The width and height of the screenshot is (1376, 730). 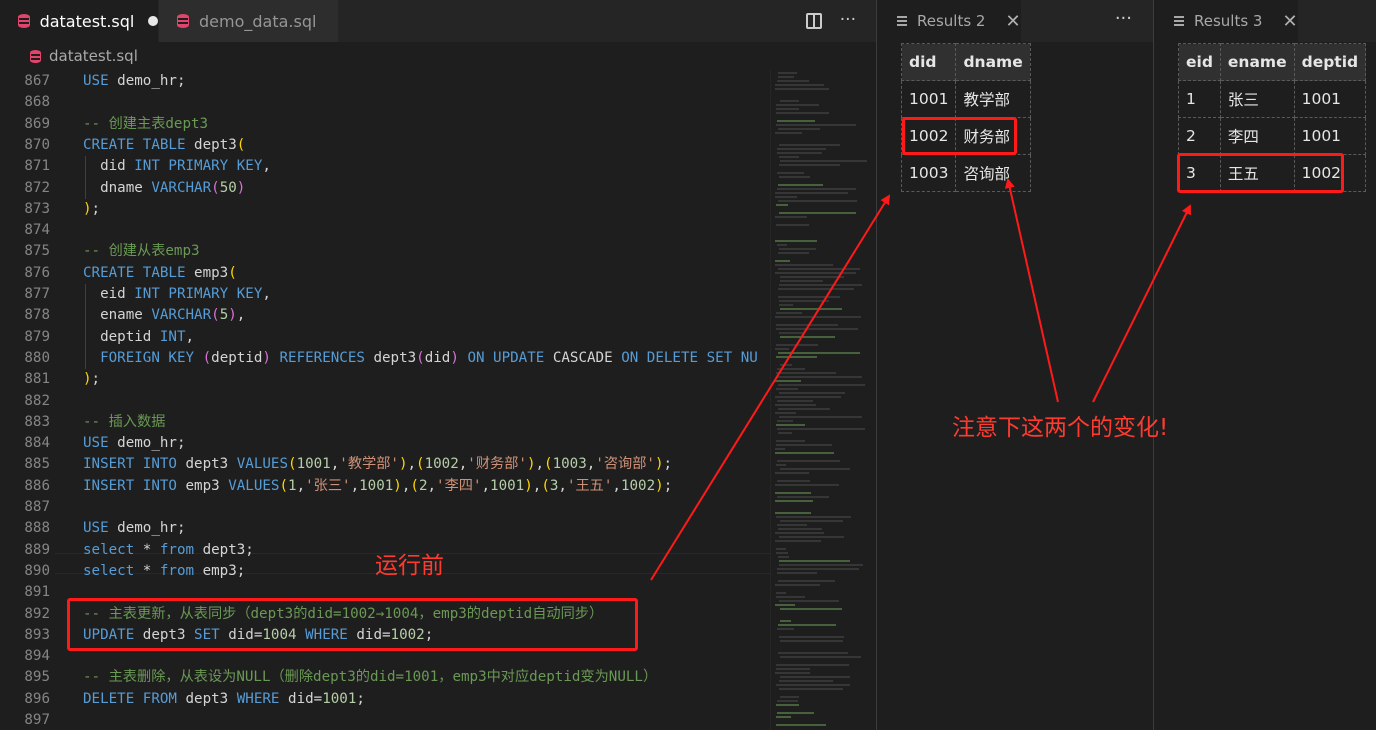 What do you see at coordinates (37, 166) in the screenshot?
I see `line-number: 871` at bounding box center [37, 166].